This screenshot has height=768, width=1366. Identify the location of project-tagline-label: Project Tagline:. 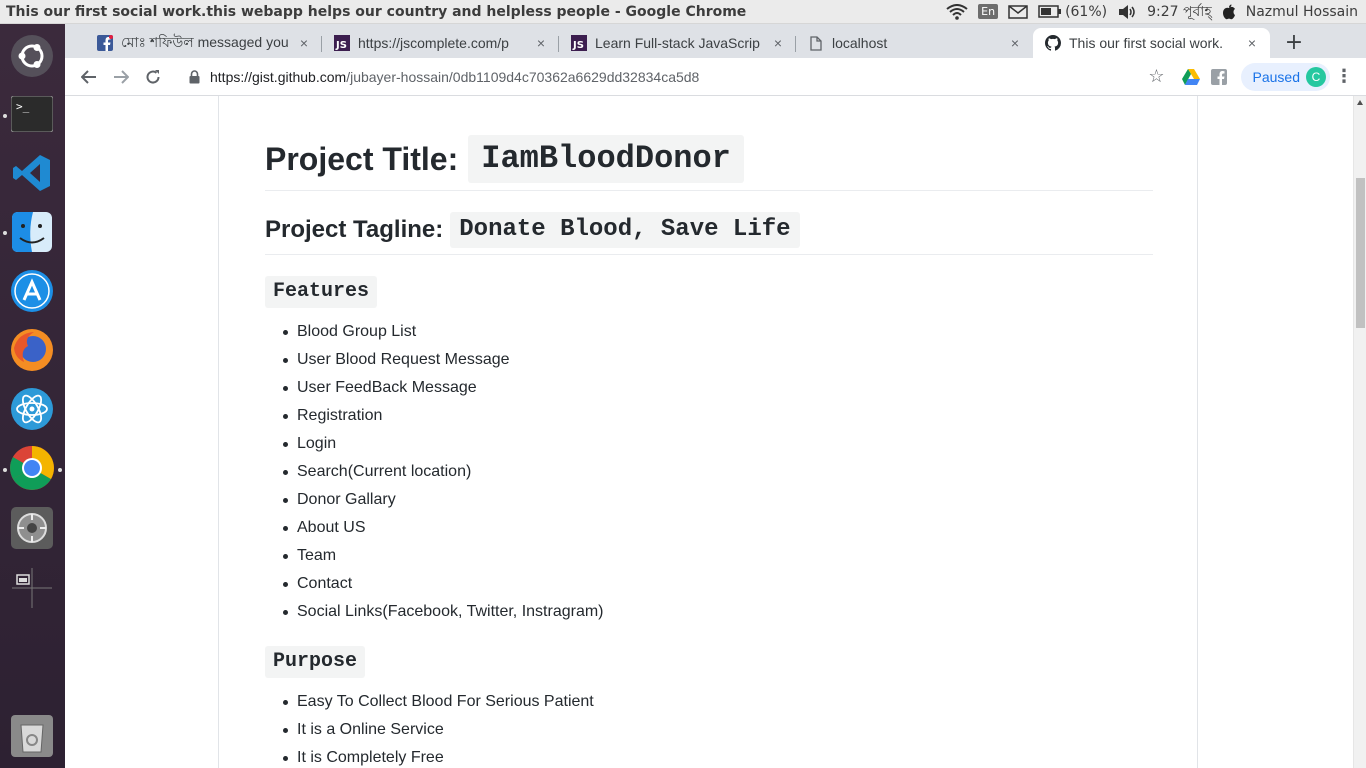
(354, 229).